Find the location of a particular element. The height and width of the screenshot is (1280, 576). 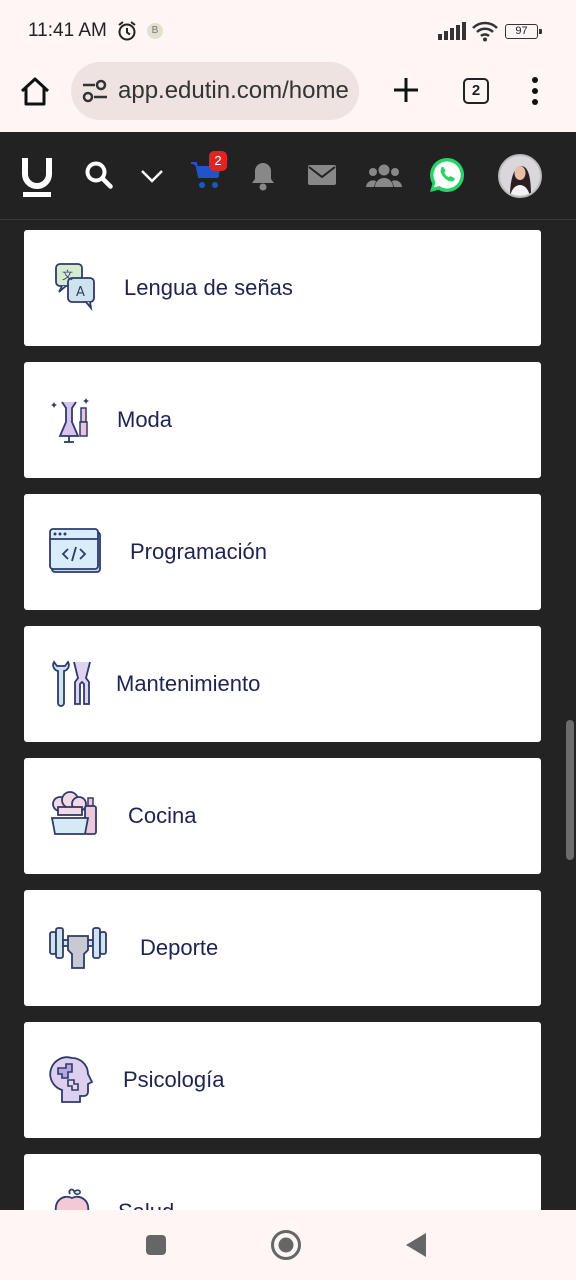

whatsapp-icon is located at coordinates (447, 177).